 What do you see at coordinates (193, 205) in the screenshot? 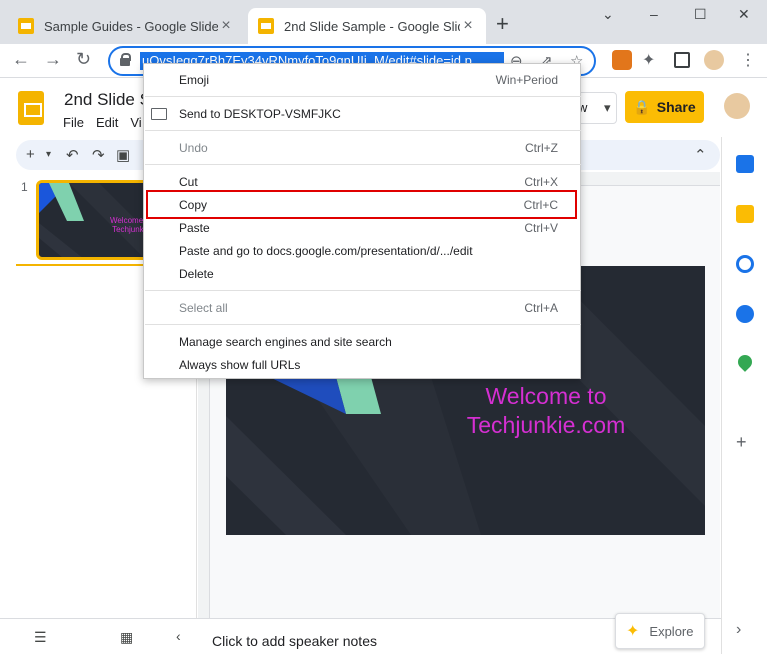
I see `menu-item-label: Copy` at bounding box center [193, 205].